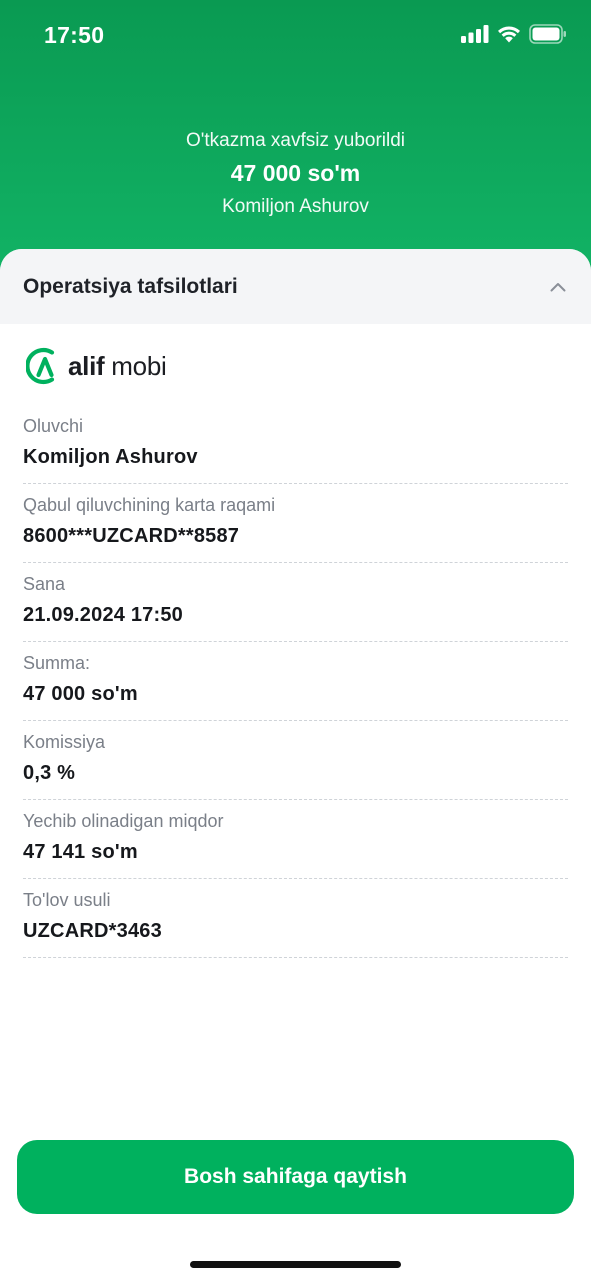 The image size is (591, 1280). Describe the element at coordinates (295, 140) in the screenshot. I see `transfer-status-text: O'tkazma xavfsiz yuborildi` at that location.